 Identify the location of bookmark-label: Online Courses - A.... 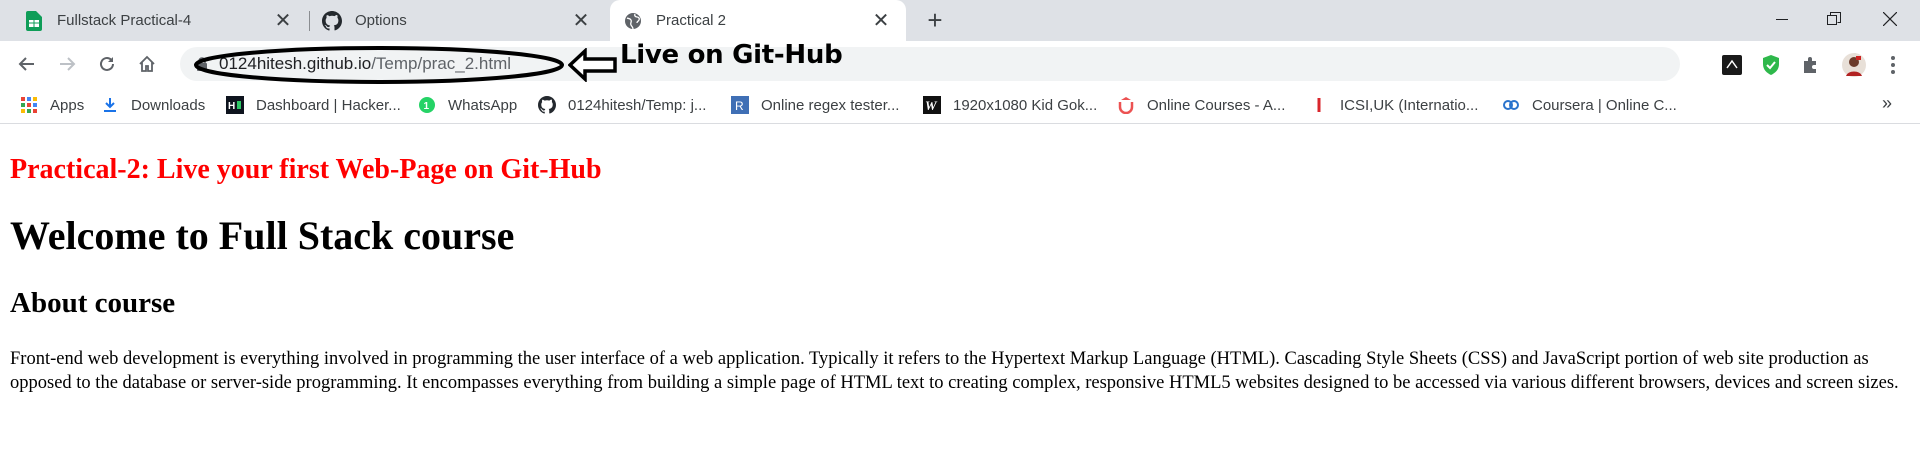
(1216, 105).